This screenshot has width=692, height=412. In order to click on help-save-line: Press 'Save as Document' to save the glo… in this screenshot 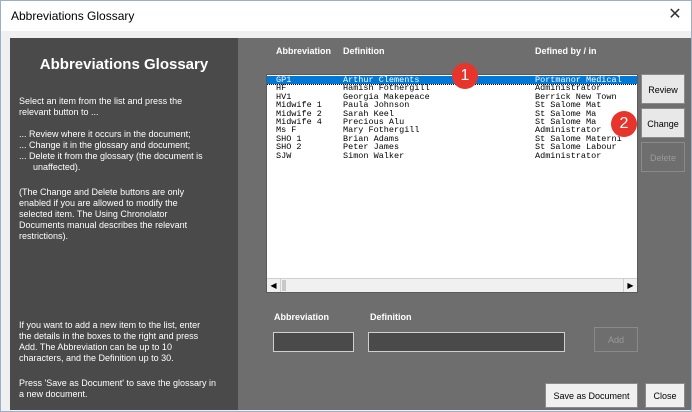, I will do `click(118, 383)`.